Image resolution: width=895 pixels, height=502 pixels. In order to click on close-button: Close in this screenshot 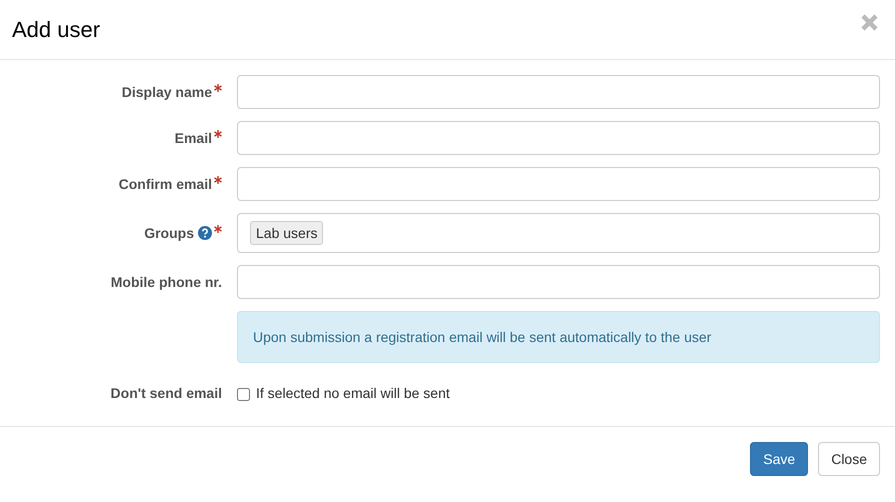, I will do `click(849, 459)`.